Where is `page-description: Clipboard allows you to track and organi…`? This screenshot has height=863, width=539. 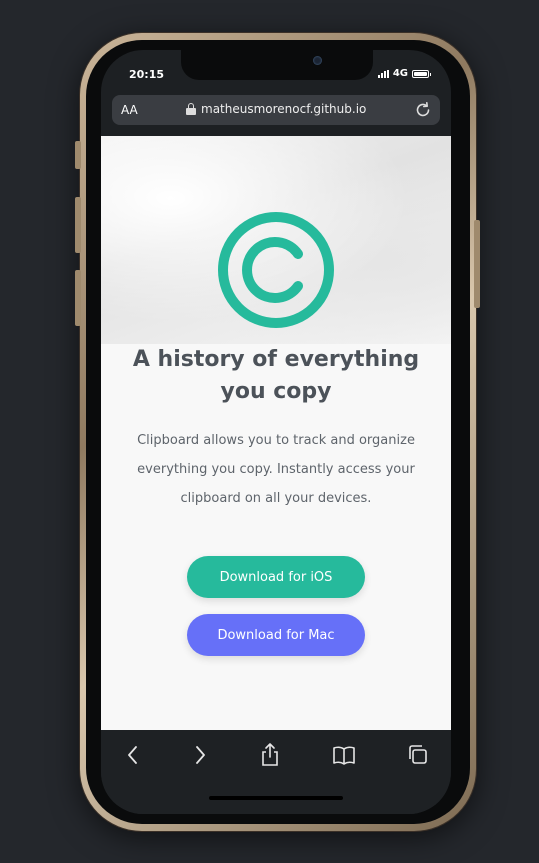
page-description: Clipboard allows you to track and organi… is located at coordinates (276, 469).